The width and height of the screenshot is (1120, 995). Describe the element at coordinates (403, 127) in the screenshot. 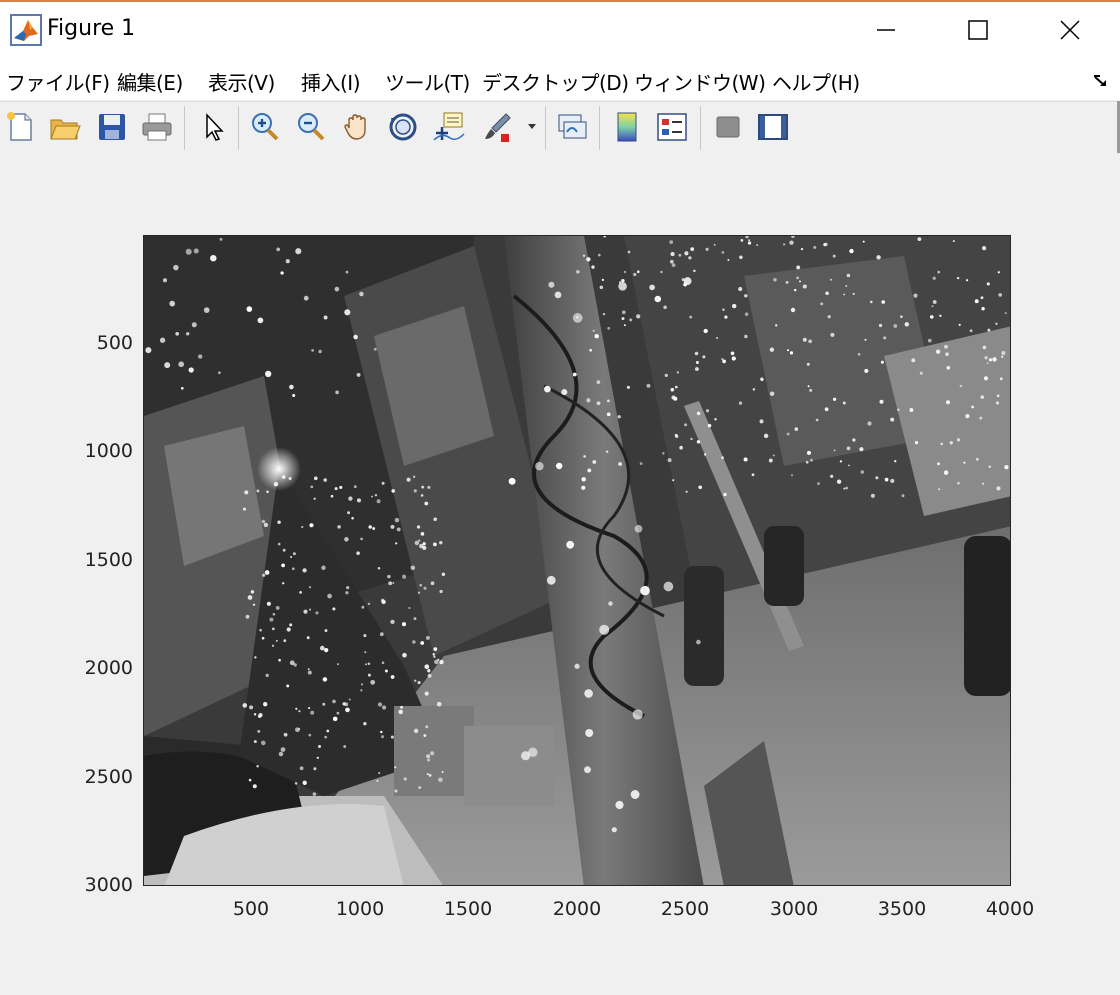

I see `rotate-3d-icon` at that location.